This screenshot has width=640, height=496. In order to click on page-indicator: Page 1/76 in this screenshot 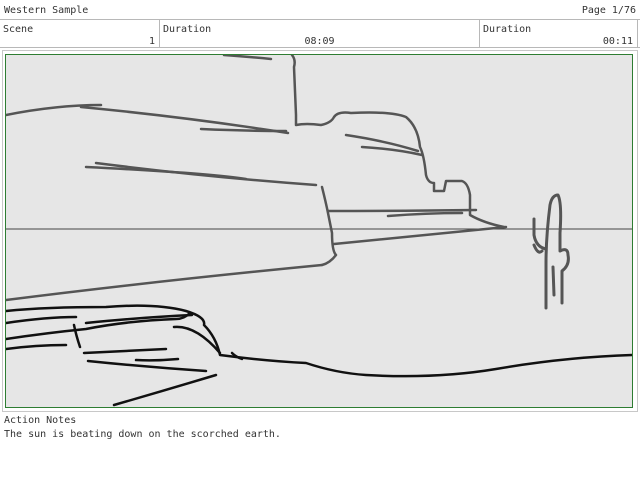, I will do `click(609, 10)`.